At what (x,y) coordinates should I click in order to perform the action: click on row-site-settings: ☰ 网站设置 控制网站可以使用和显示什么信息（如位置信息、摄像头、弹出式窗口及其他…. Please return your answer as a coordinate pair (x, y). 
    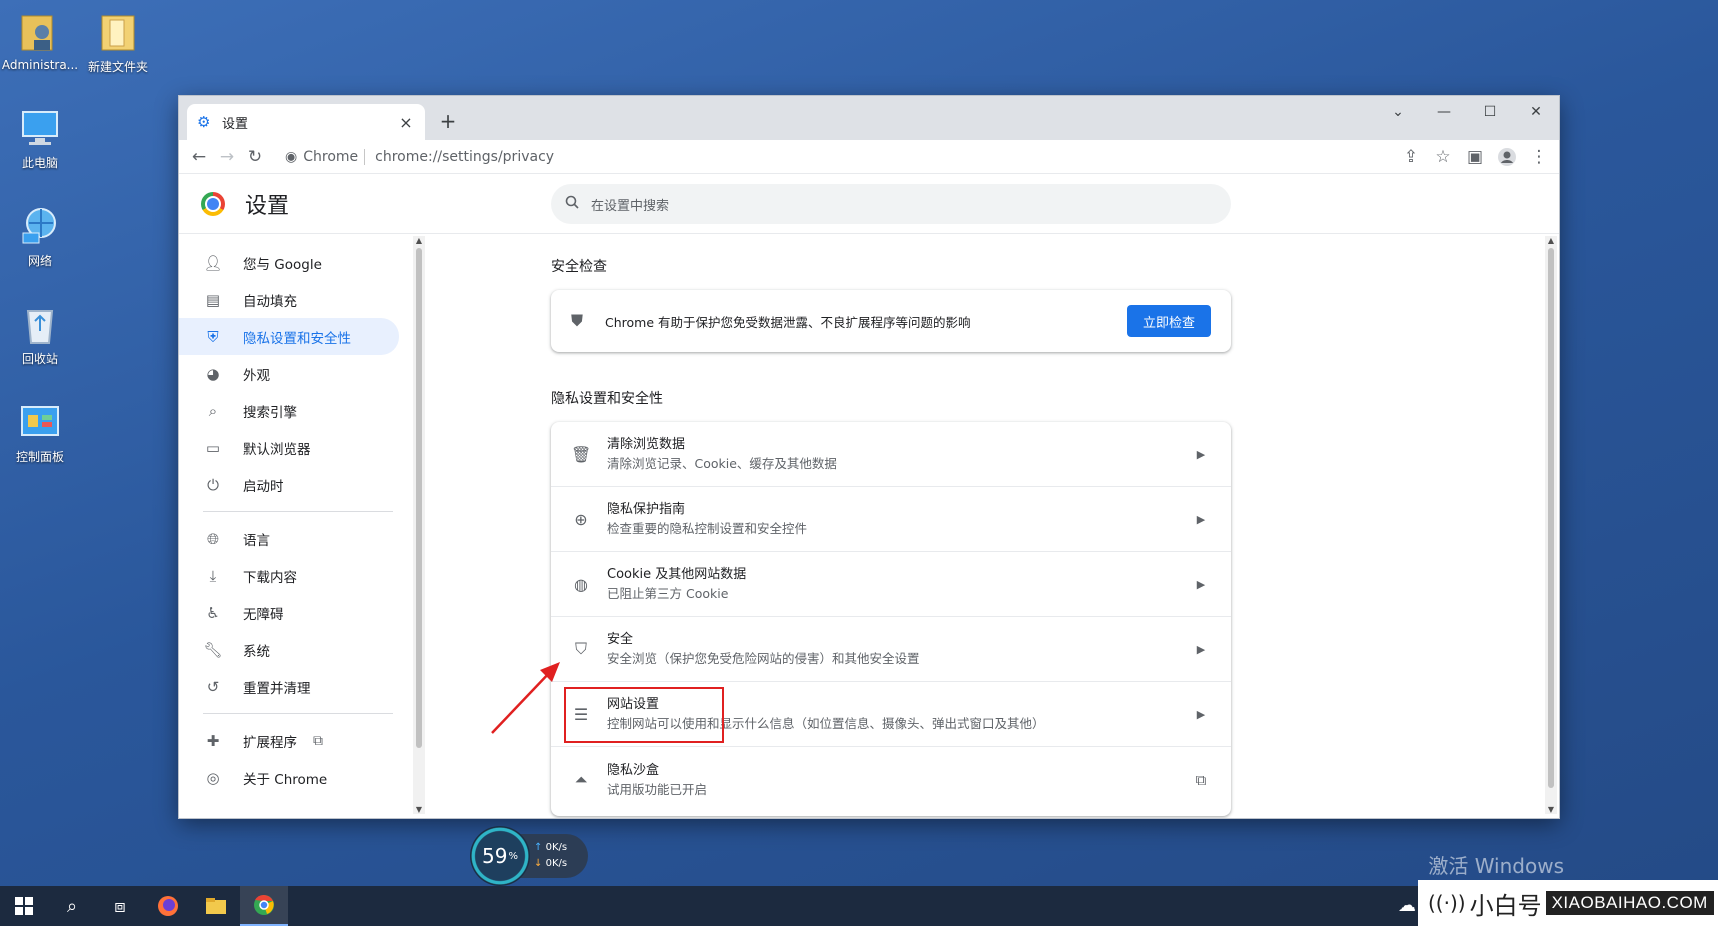
    Looking at the image, I should click on (891, 714).